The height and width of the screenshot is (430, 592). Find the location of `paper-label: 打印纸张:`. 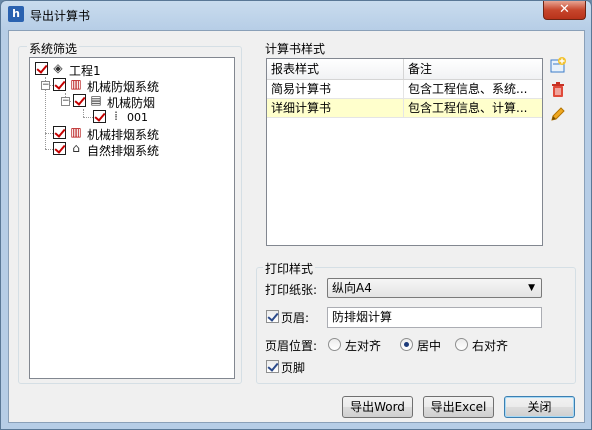

paper-label: 打印纸张: is located at coordinates (291, 290).